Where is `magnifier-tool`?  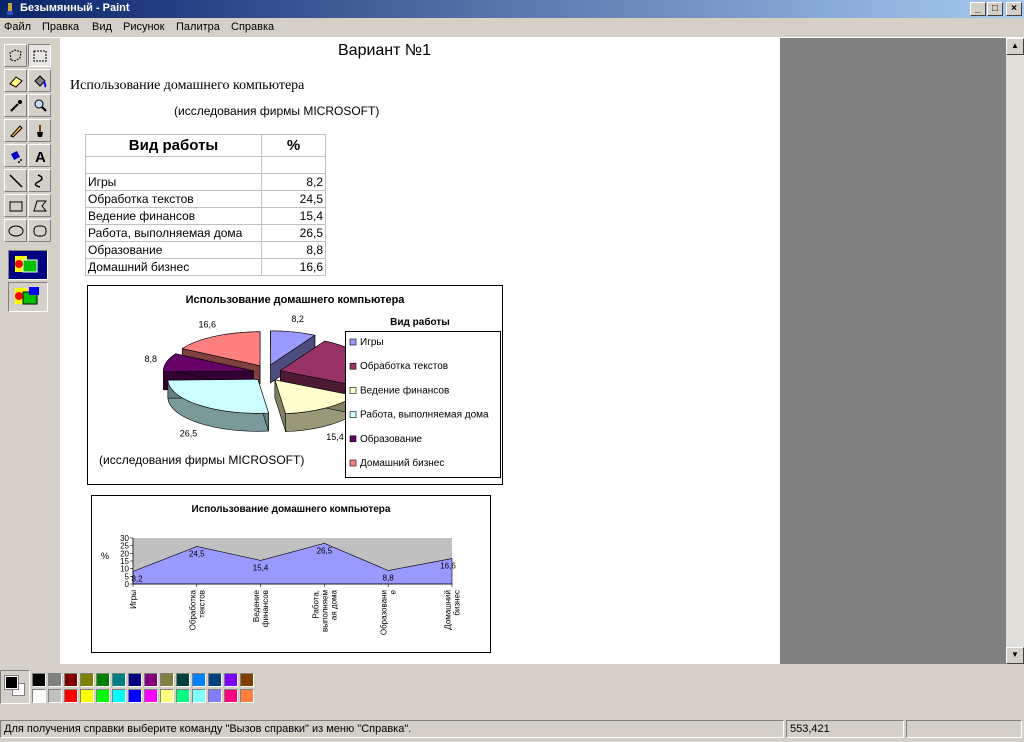
magnifier-tool is located at coordinates (39, 105).